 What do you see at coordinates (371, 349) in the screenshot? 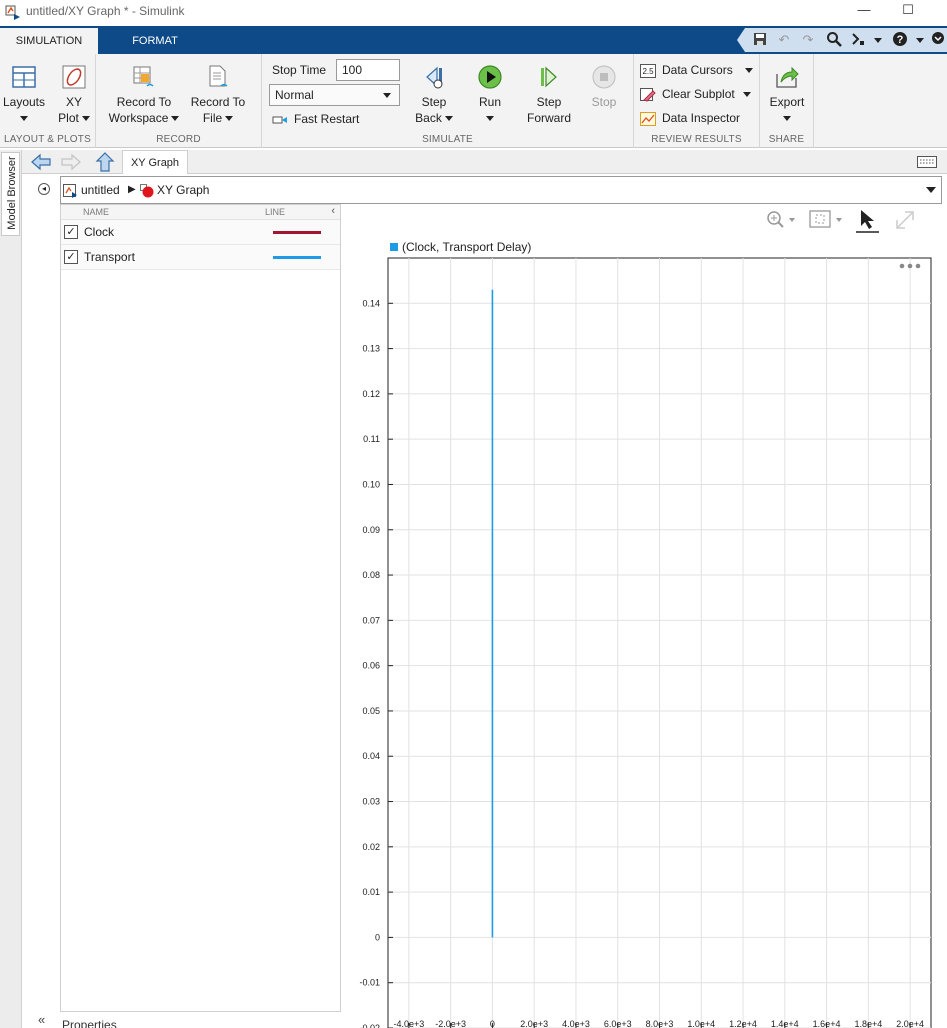
I see `y-tick-label: 0.13` at bounding box center [371, 349].